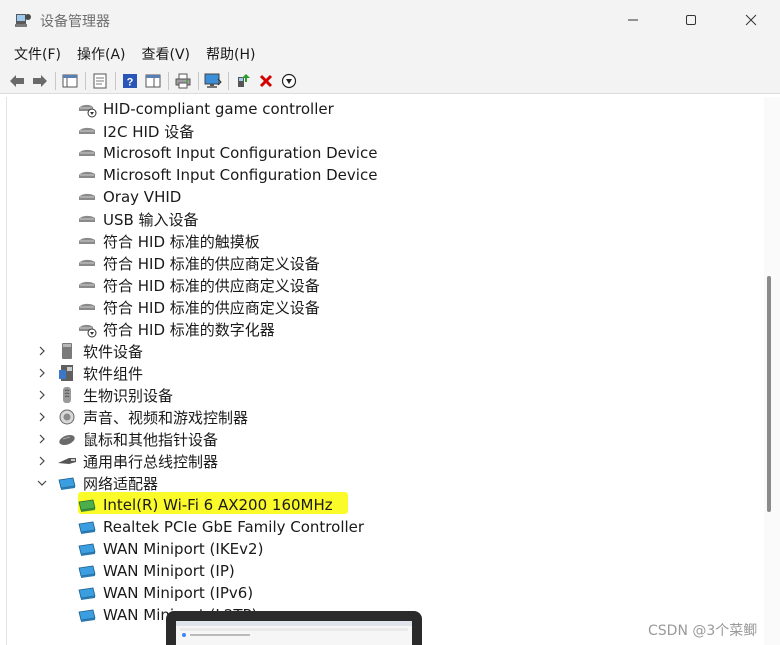 This screenshot has height=645, width=780. I want to click on tree-item-hid-device: HID-compliant game controller, so click(205, 109).